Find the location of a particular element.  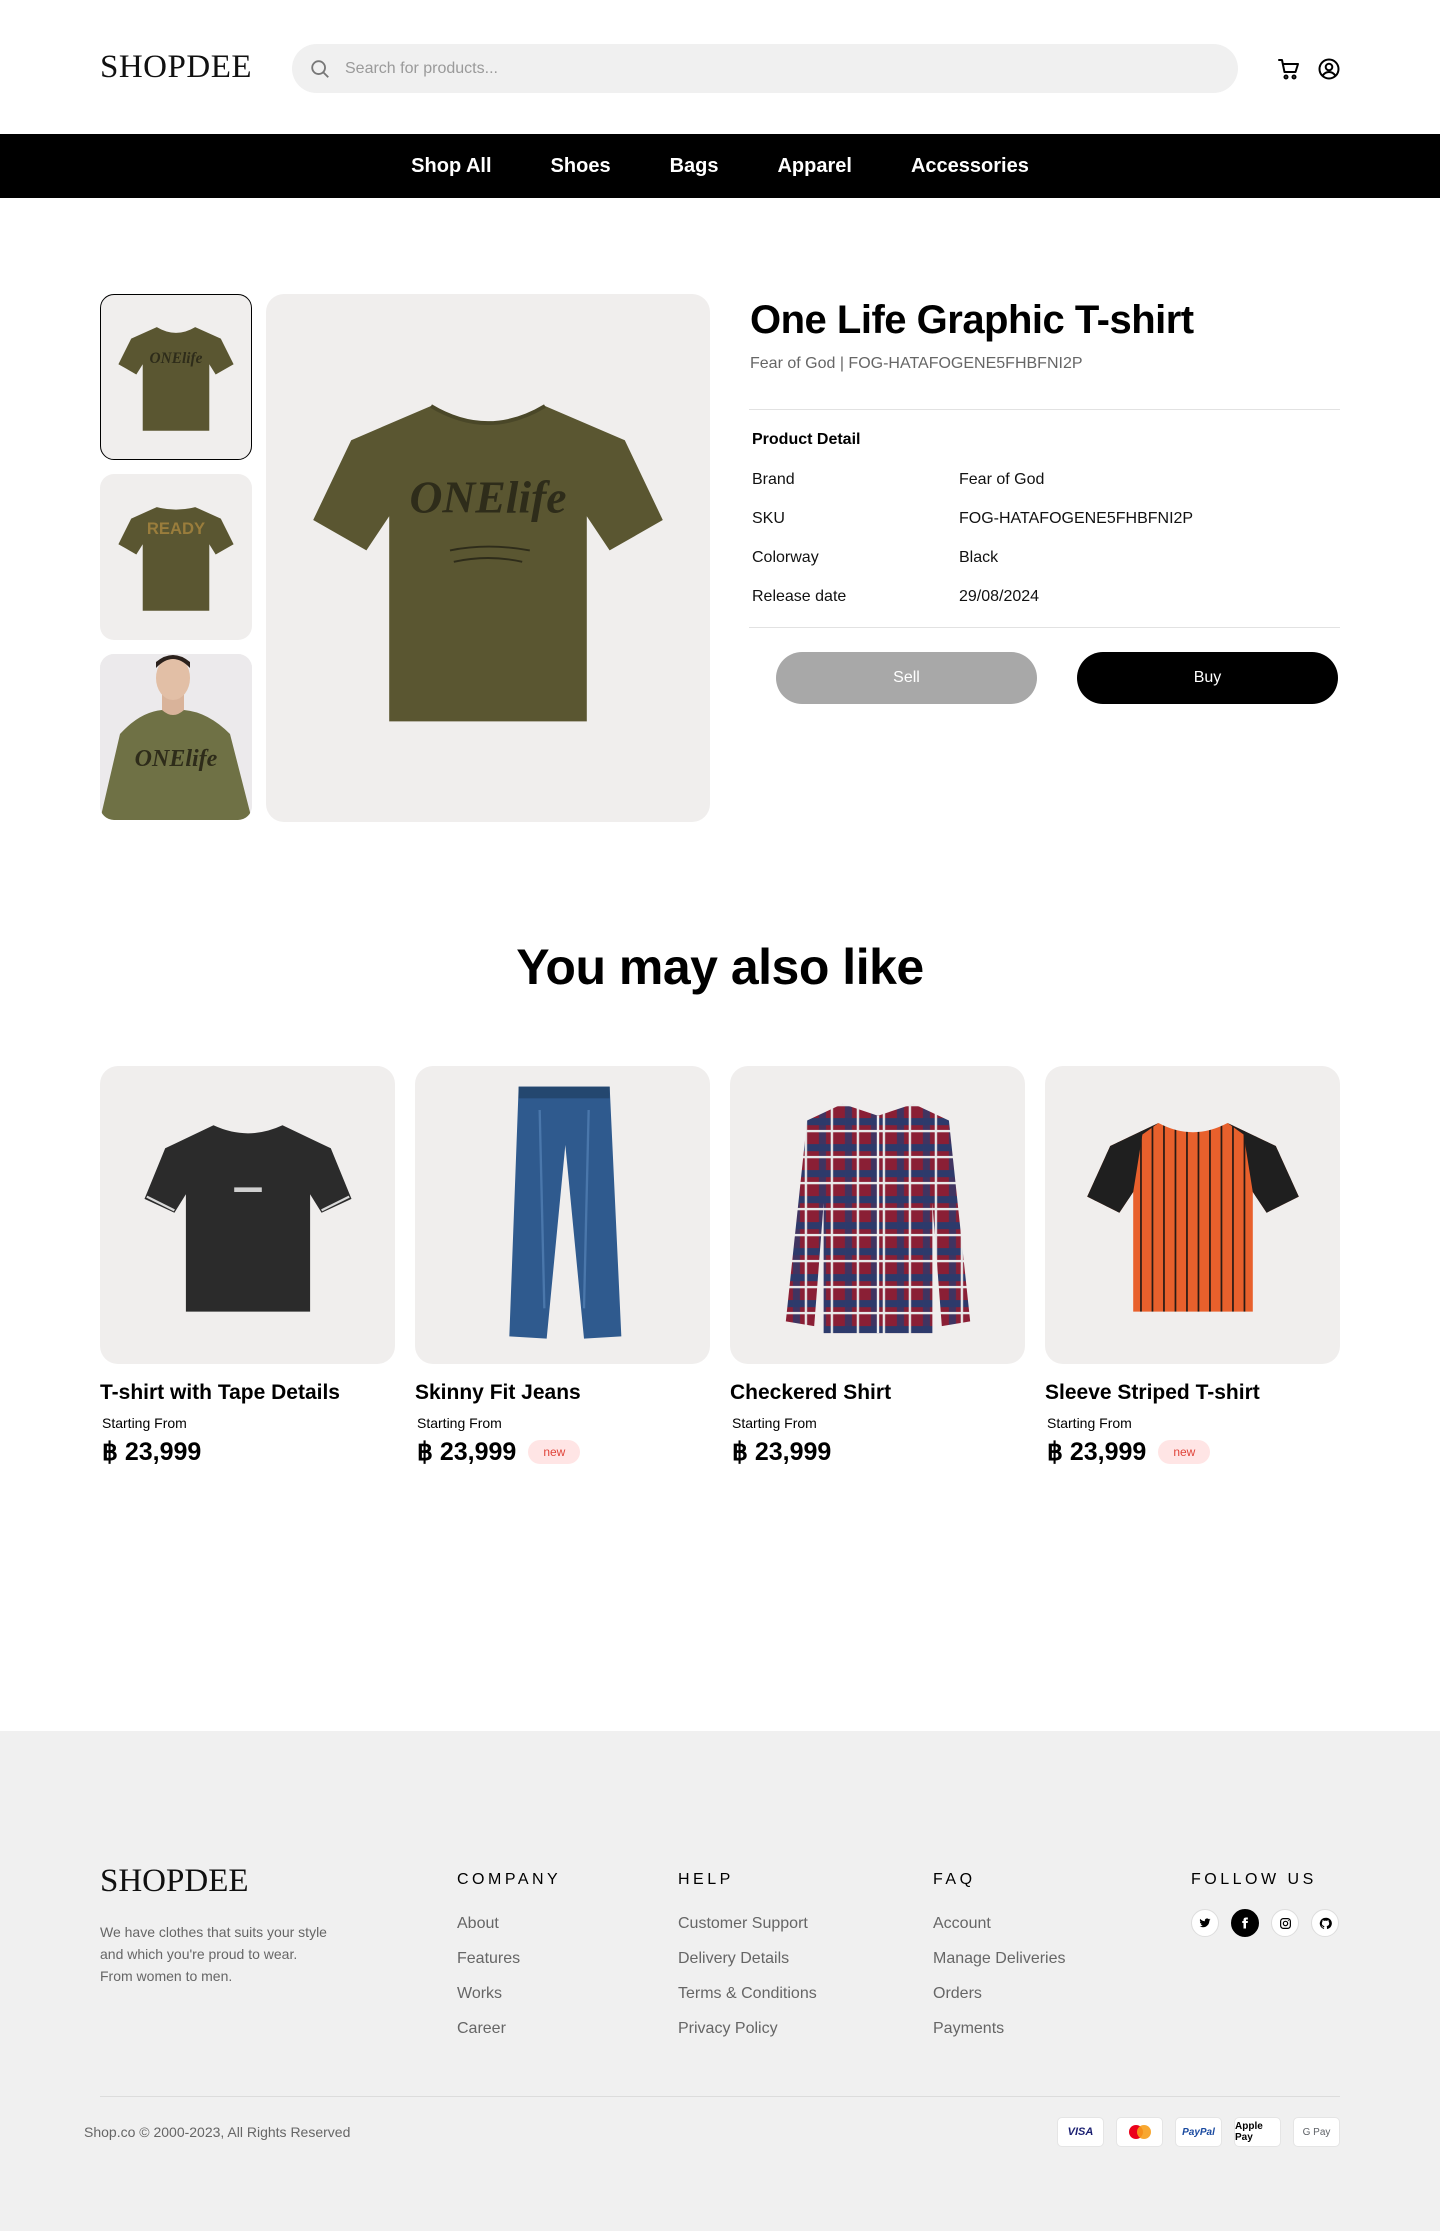

product-title: One Life Graphic T-shirt is located at coordinates (972, 320).